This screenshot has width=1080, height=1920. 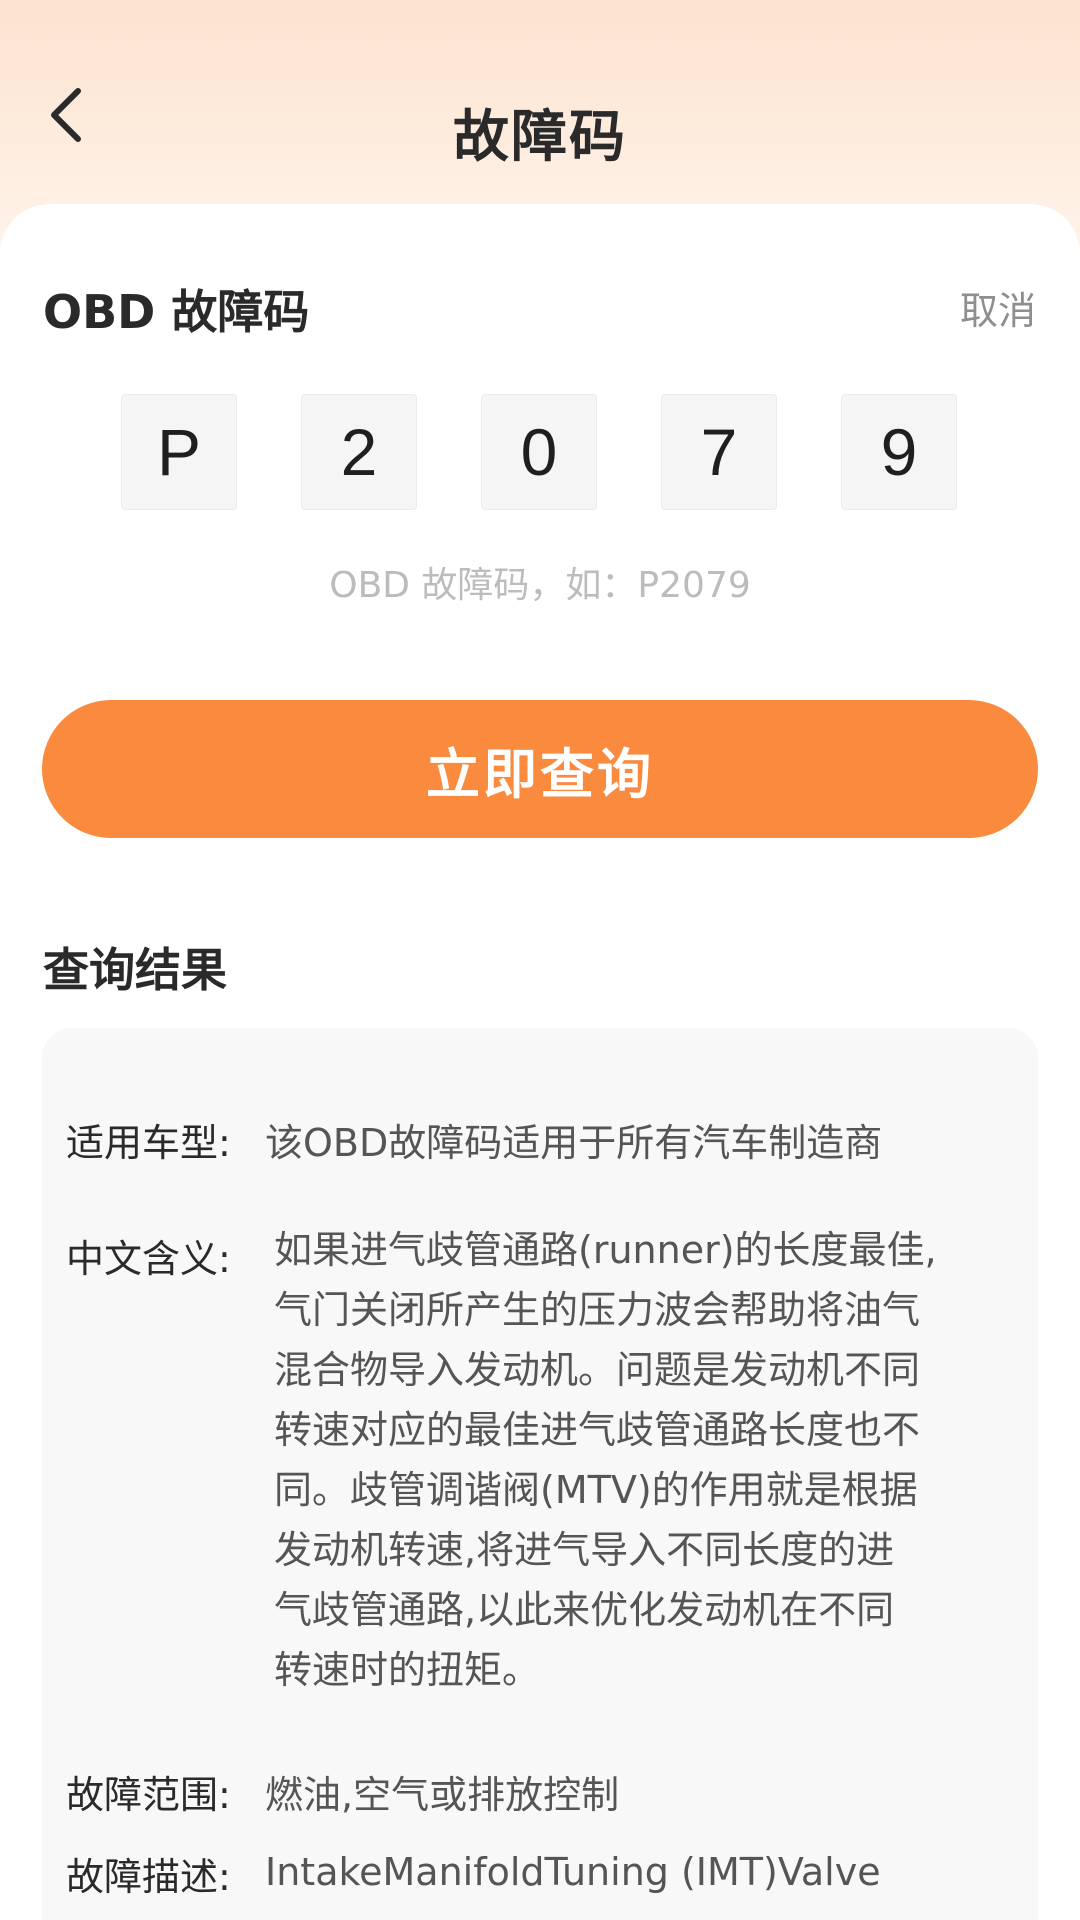 I want to click on code-input-row: P 2 0 7 9, so click(x=540, y=452).